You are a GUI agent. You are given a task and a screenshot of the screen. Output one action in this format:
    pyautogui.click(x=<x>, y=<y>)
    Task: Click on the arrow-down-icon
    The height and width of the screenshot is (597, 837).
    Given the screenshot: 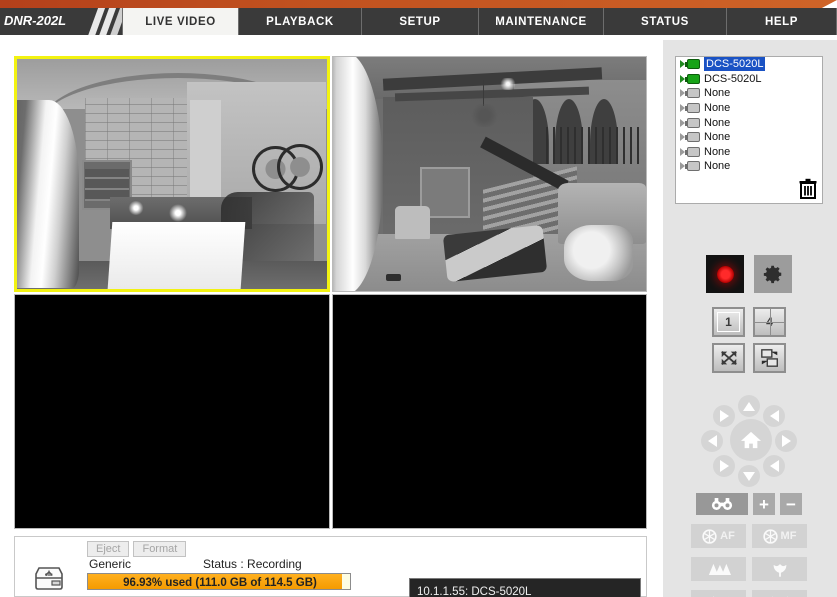 What is the action you would take?
    pyautogui.click(x=749, y=476)
    